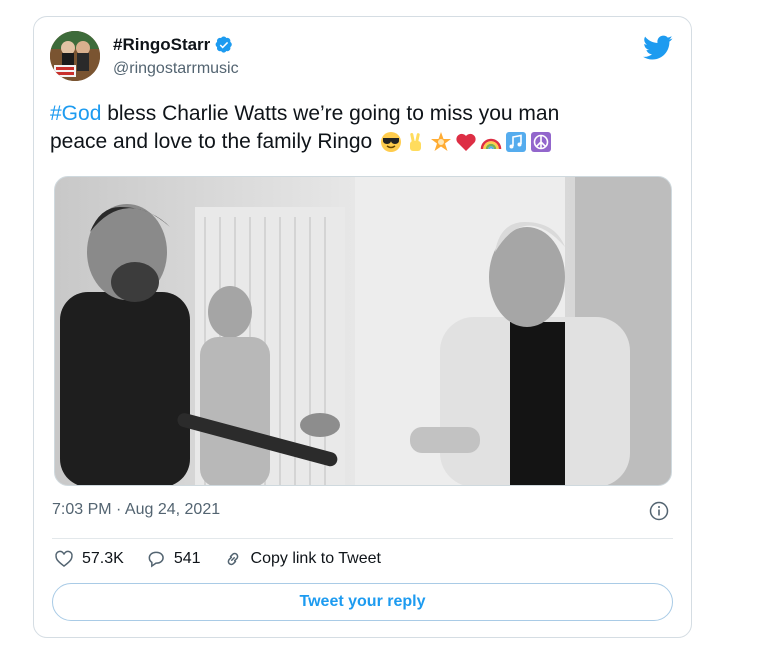  I want to click on tweet-text-line2: peace and love to the family Ringo, so click(211, 141).